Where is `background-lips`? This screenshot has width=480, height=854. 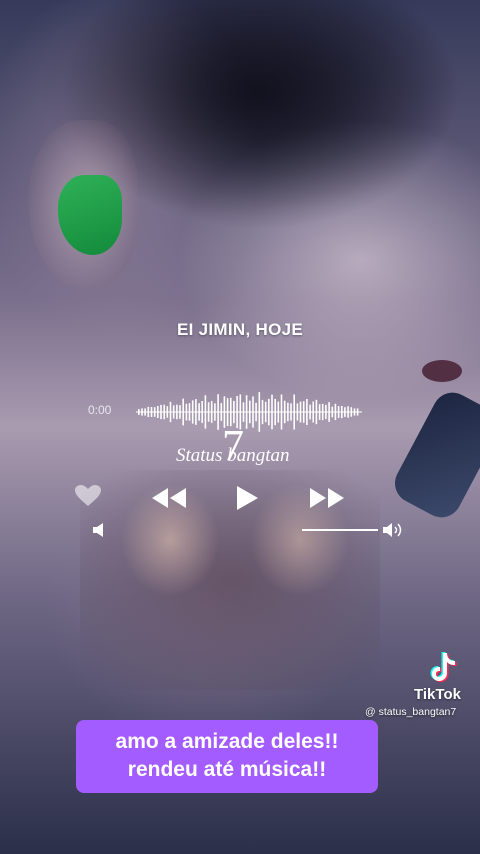
background-lips is located at coordinates (442, 371).